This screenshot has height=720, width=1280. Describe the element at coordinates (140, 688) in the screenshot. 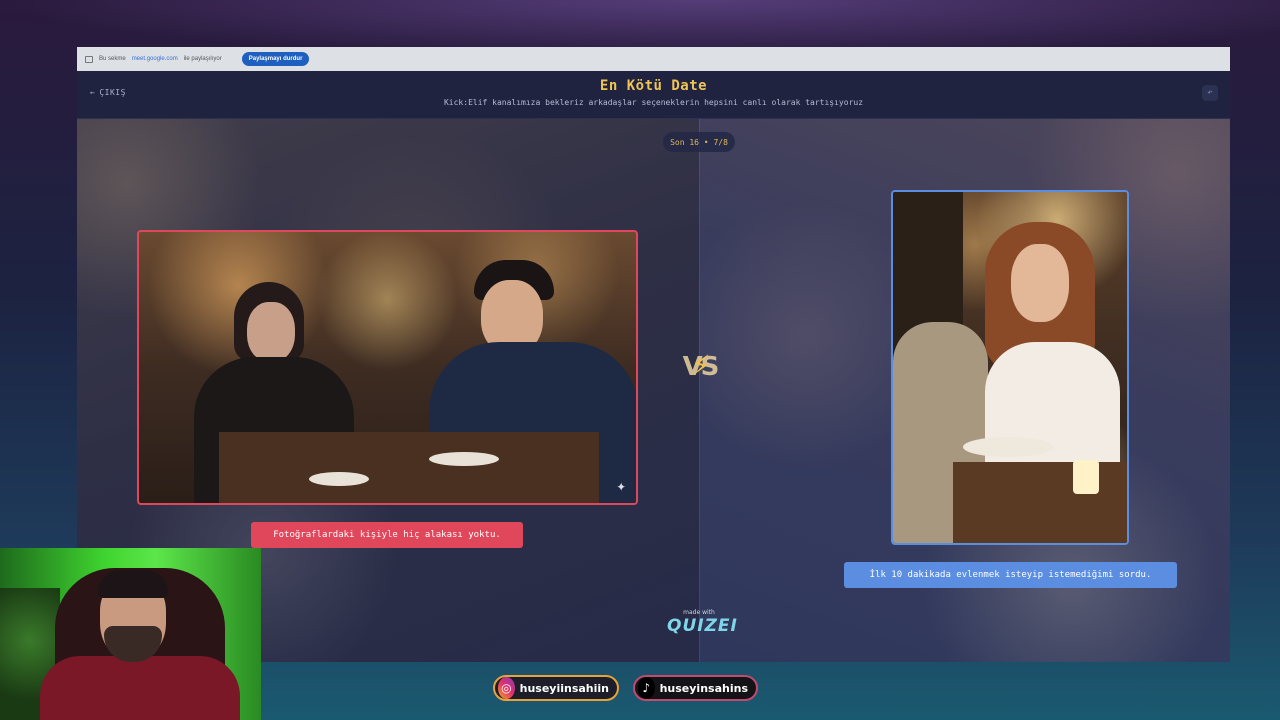

I see `streamer-body` at that location.